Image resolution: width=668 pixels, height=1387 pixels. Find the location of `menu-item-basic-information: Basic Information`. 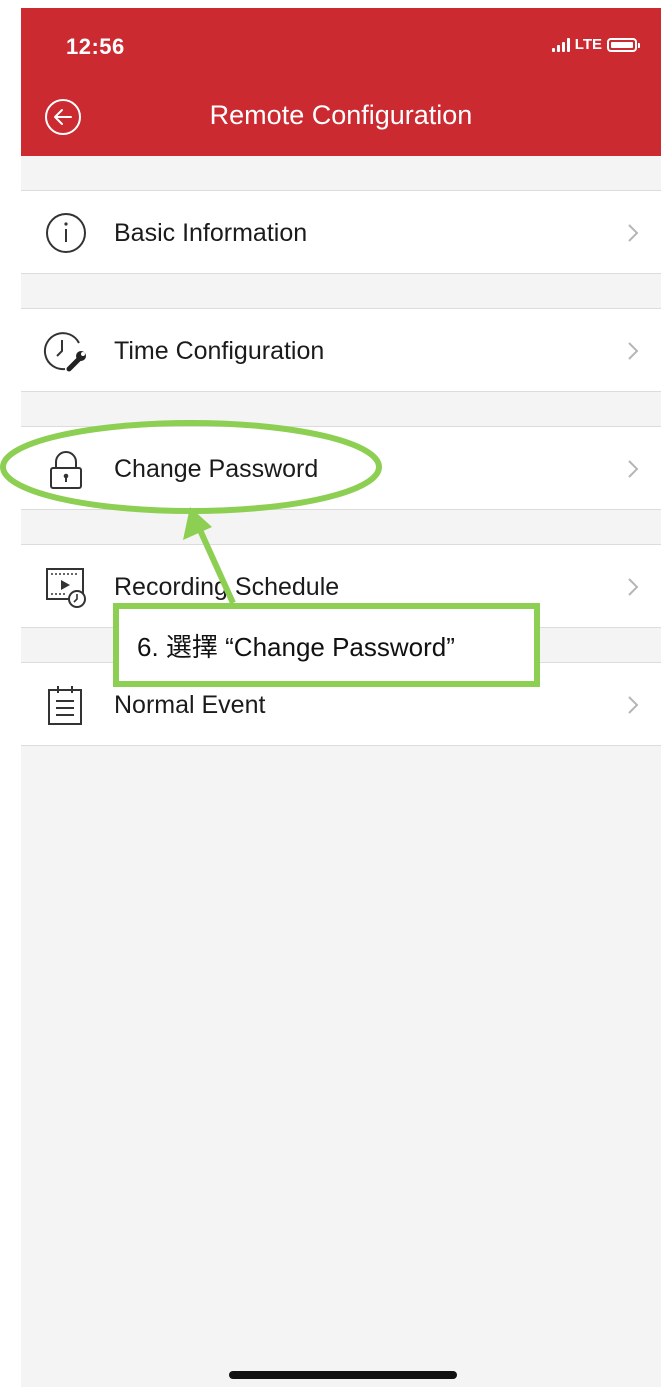

menu-item-basic-information: Basic Information is located at coordinates (341, 232).